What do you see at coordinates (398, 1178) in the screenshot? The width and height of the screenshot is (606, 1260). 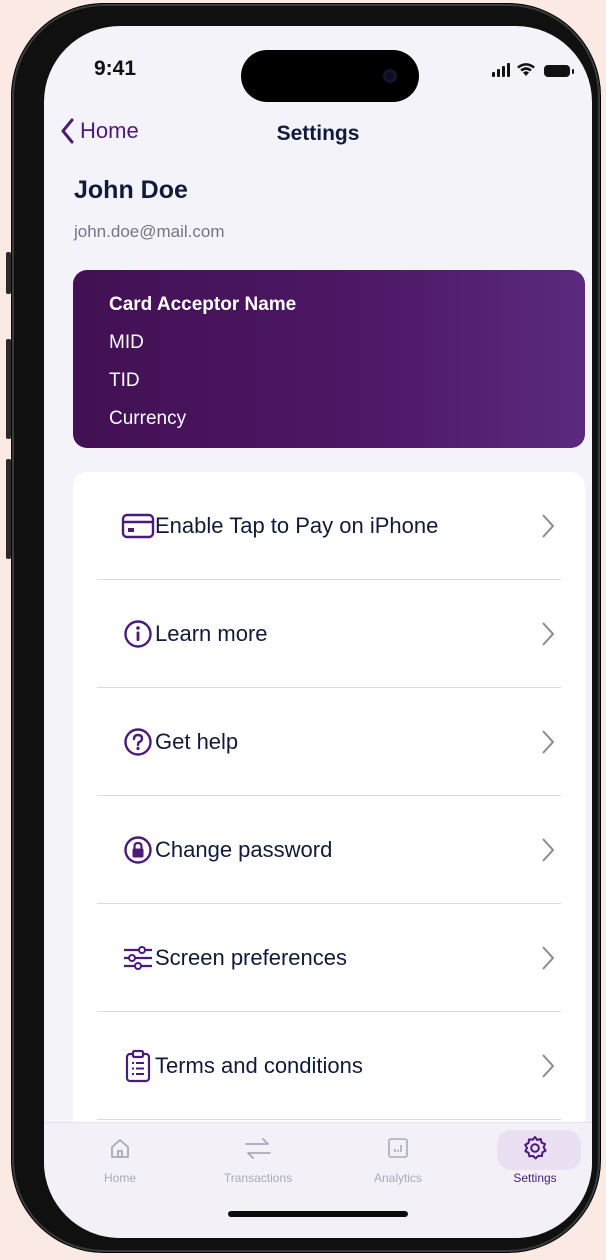 I see `tab-label: Analytics` at bounding box center [398, 1178].